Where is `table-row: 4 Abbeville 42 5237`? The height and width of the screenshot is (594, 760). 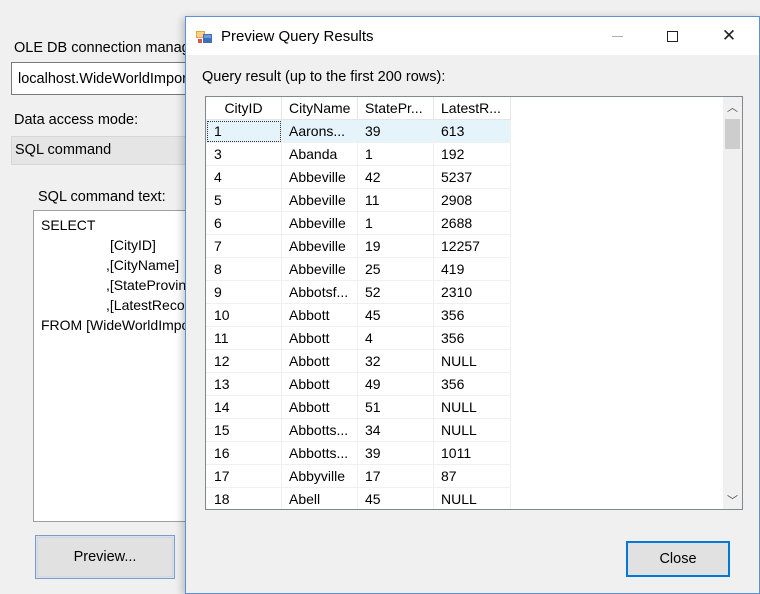 table-row: 4 Abbeville 42 5237 is located at coordinates (359, 177).